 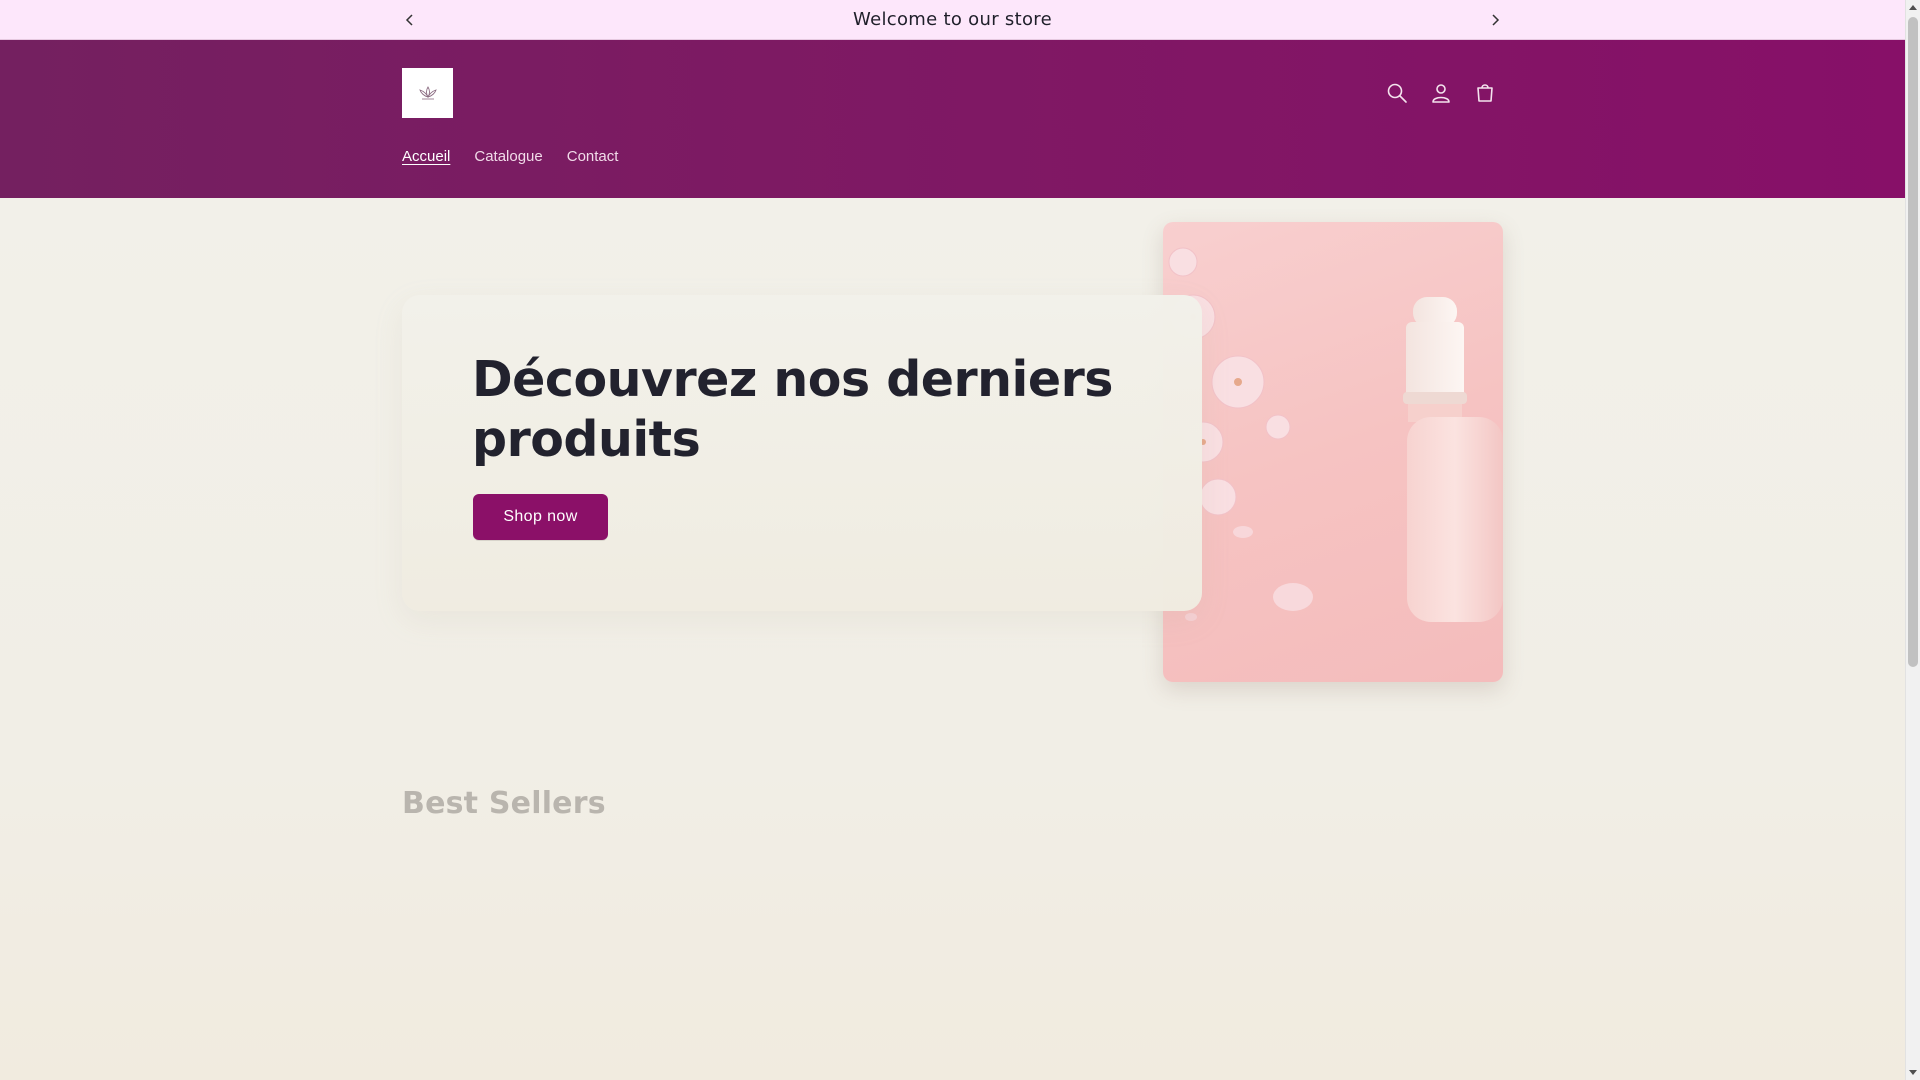 I want to click on site-header: Accueil Catalogue Contact, so click(x=952, y=119).